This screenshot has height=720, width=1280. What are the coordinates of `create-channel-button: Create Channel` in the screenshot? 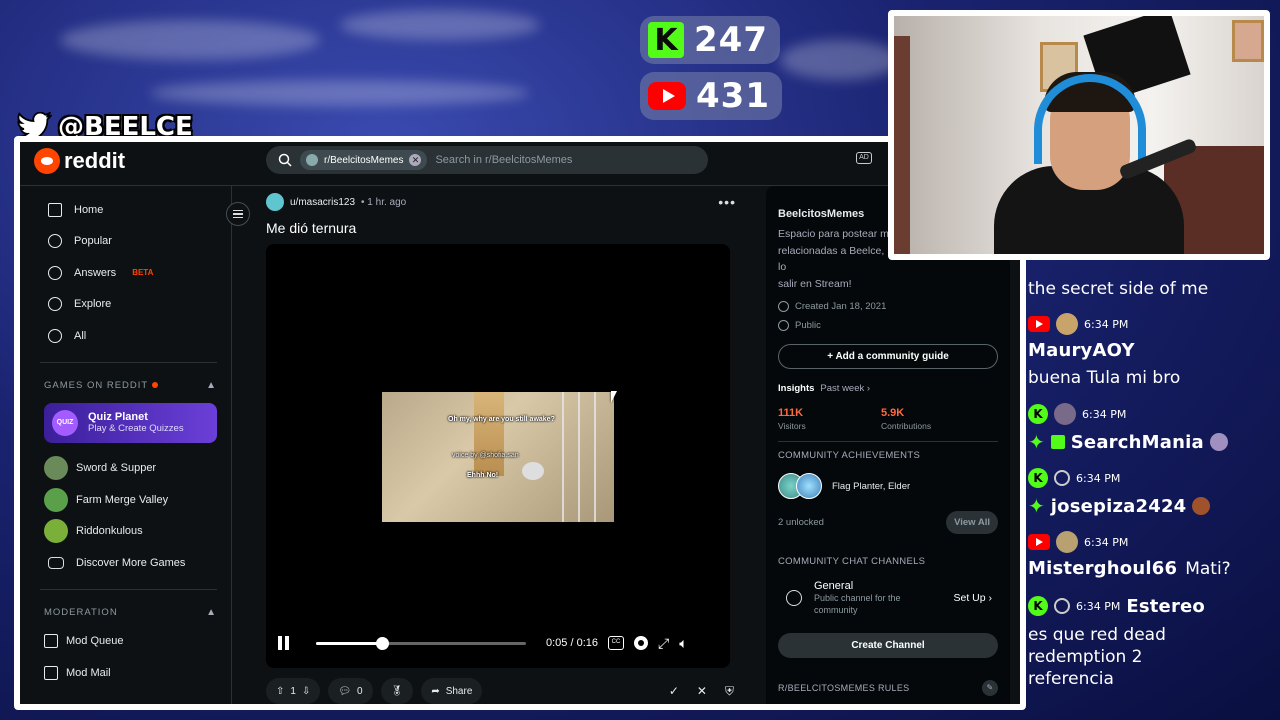 It's located at (888, 645).